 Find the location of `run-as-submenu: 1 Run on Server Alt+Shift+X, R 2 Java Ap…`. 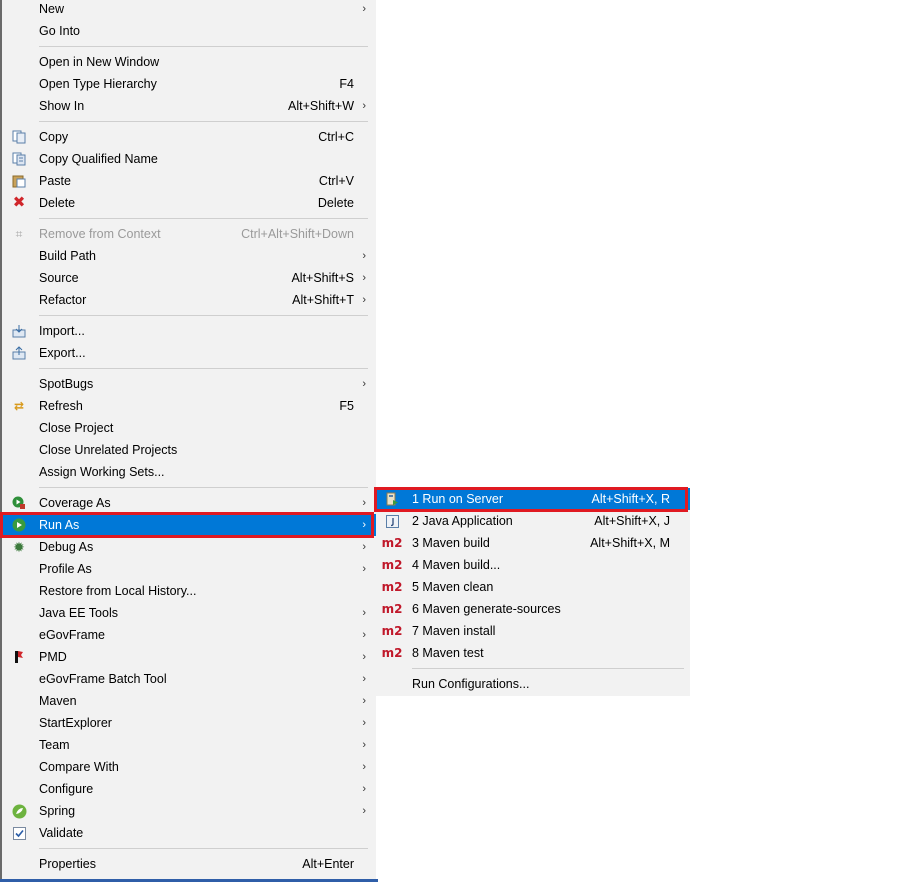

run-as-submenu: 1 Run on Server Alt+Shift+X, R 2 Java Ap… is located at coordinates (533, 592).